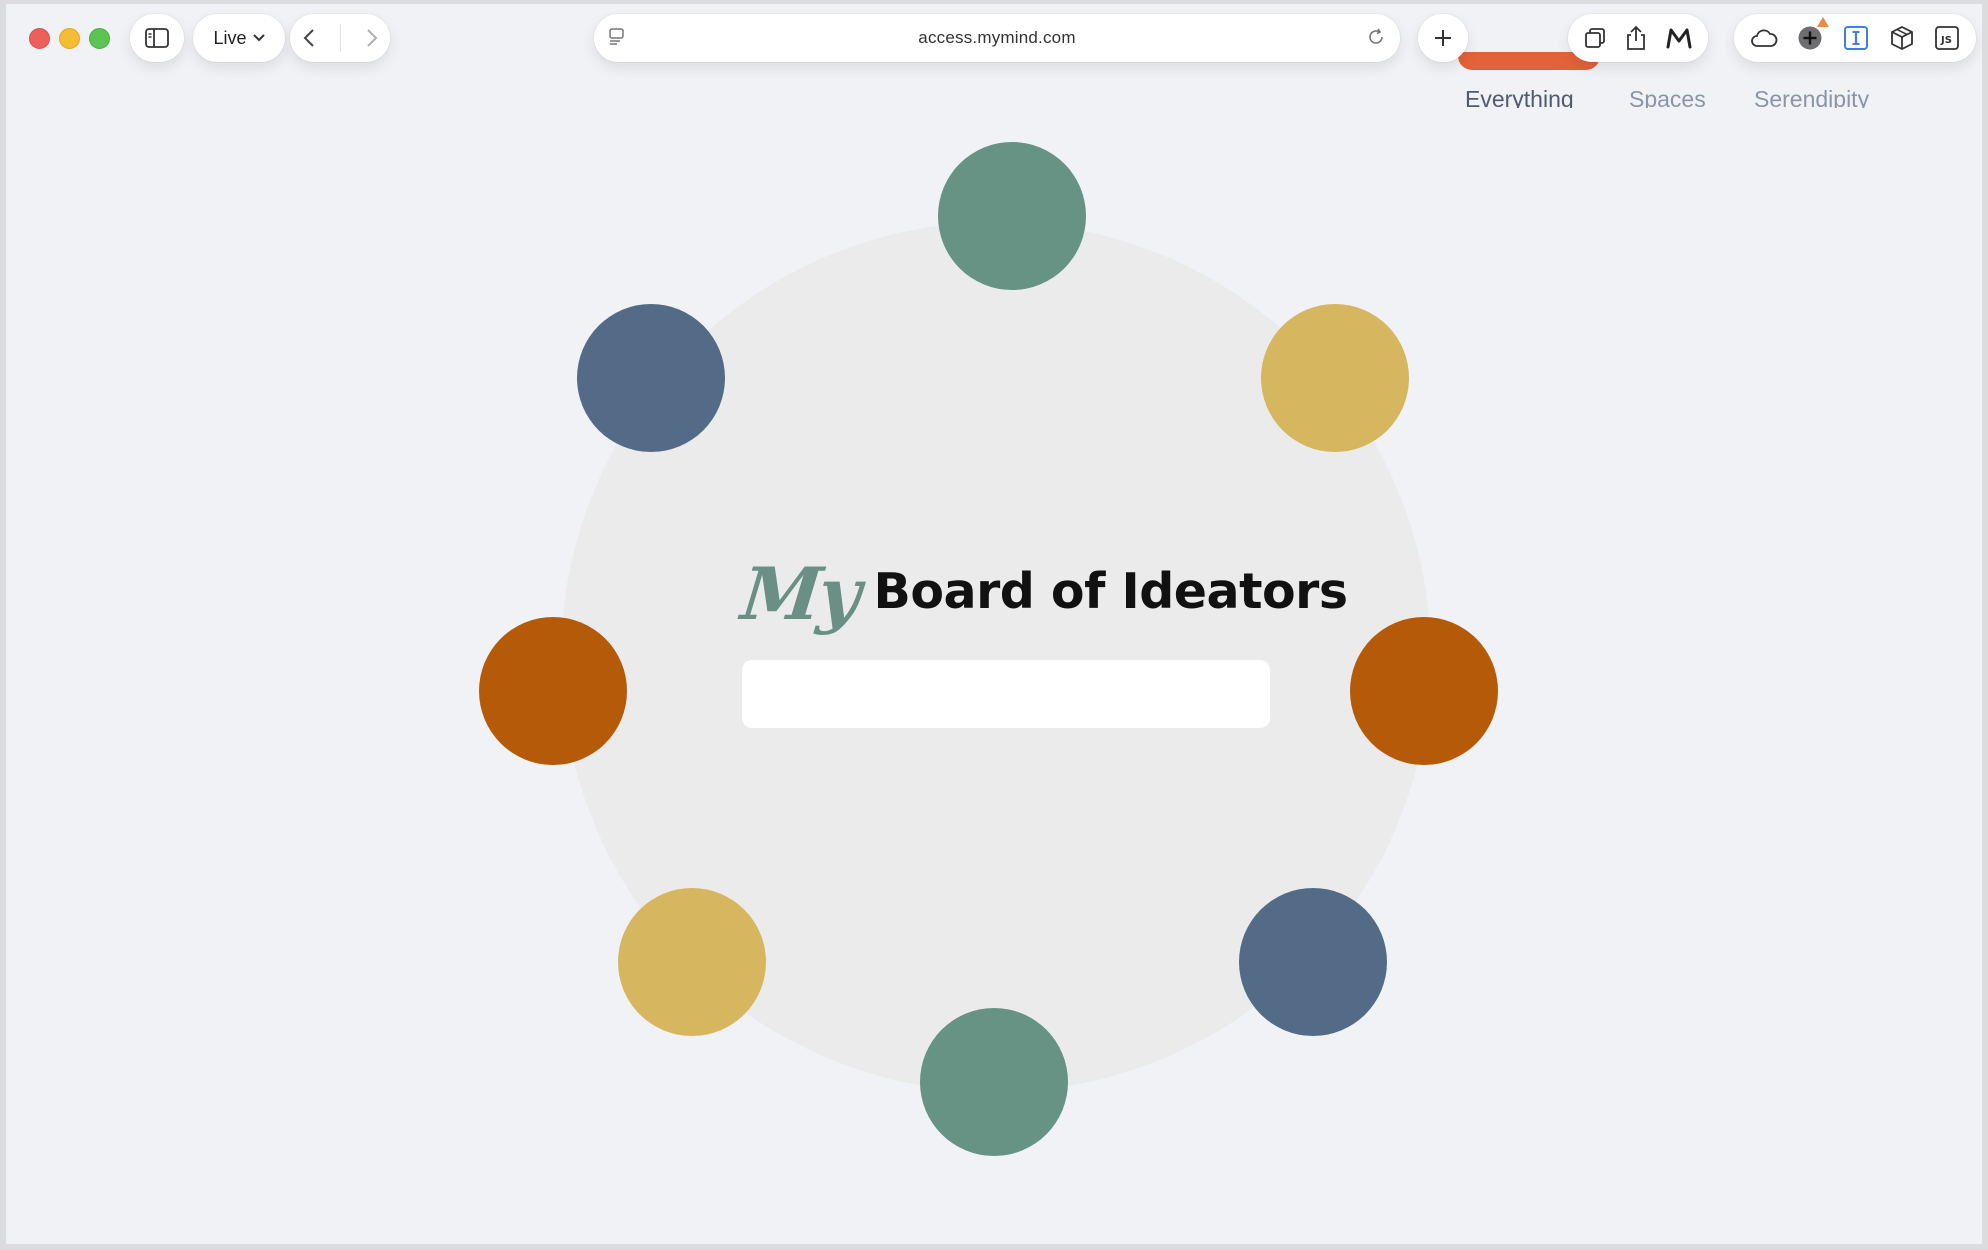 This screenshot has height=1250, width=1988. What do you see at coordinates (1313, 962) in the screenshot?
I see `ideator-circle-lower-right` at bounding box center [1313, 962].